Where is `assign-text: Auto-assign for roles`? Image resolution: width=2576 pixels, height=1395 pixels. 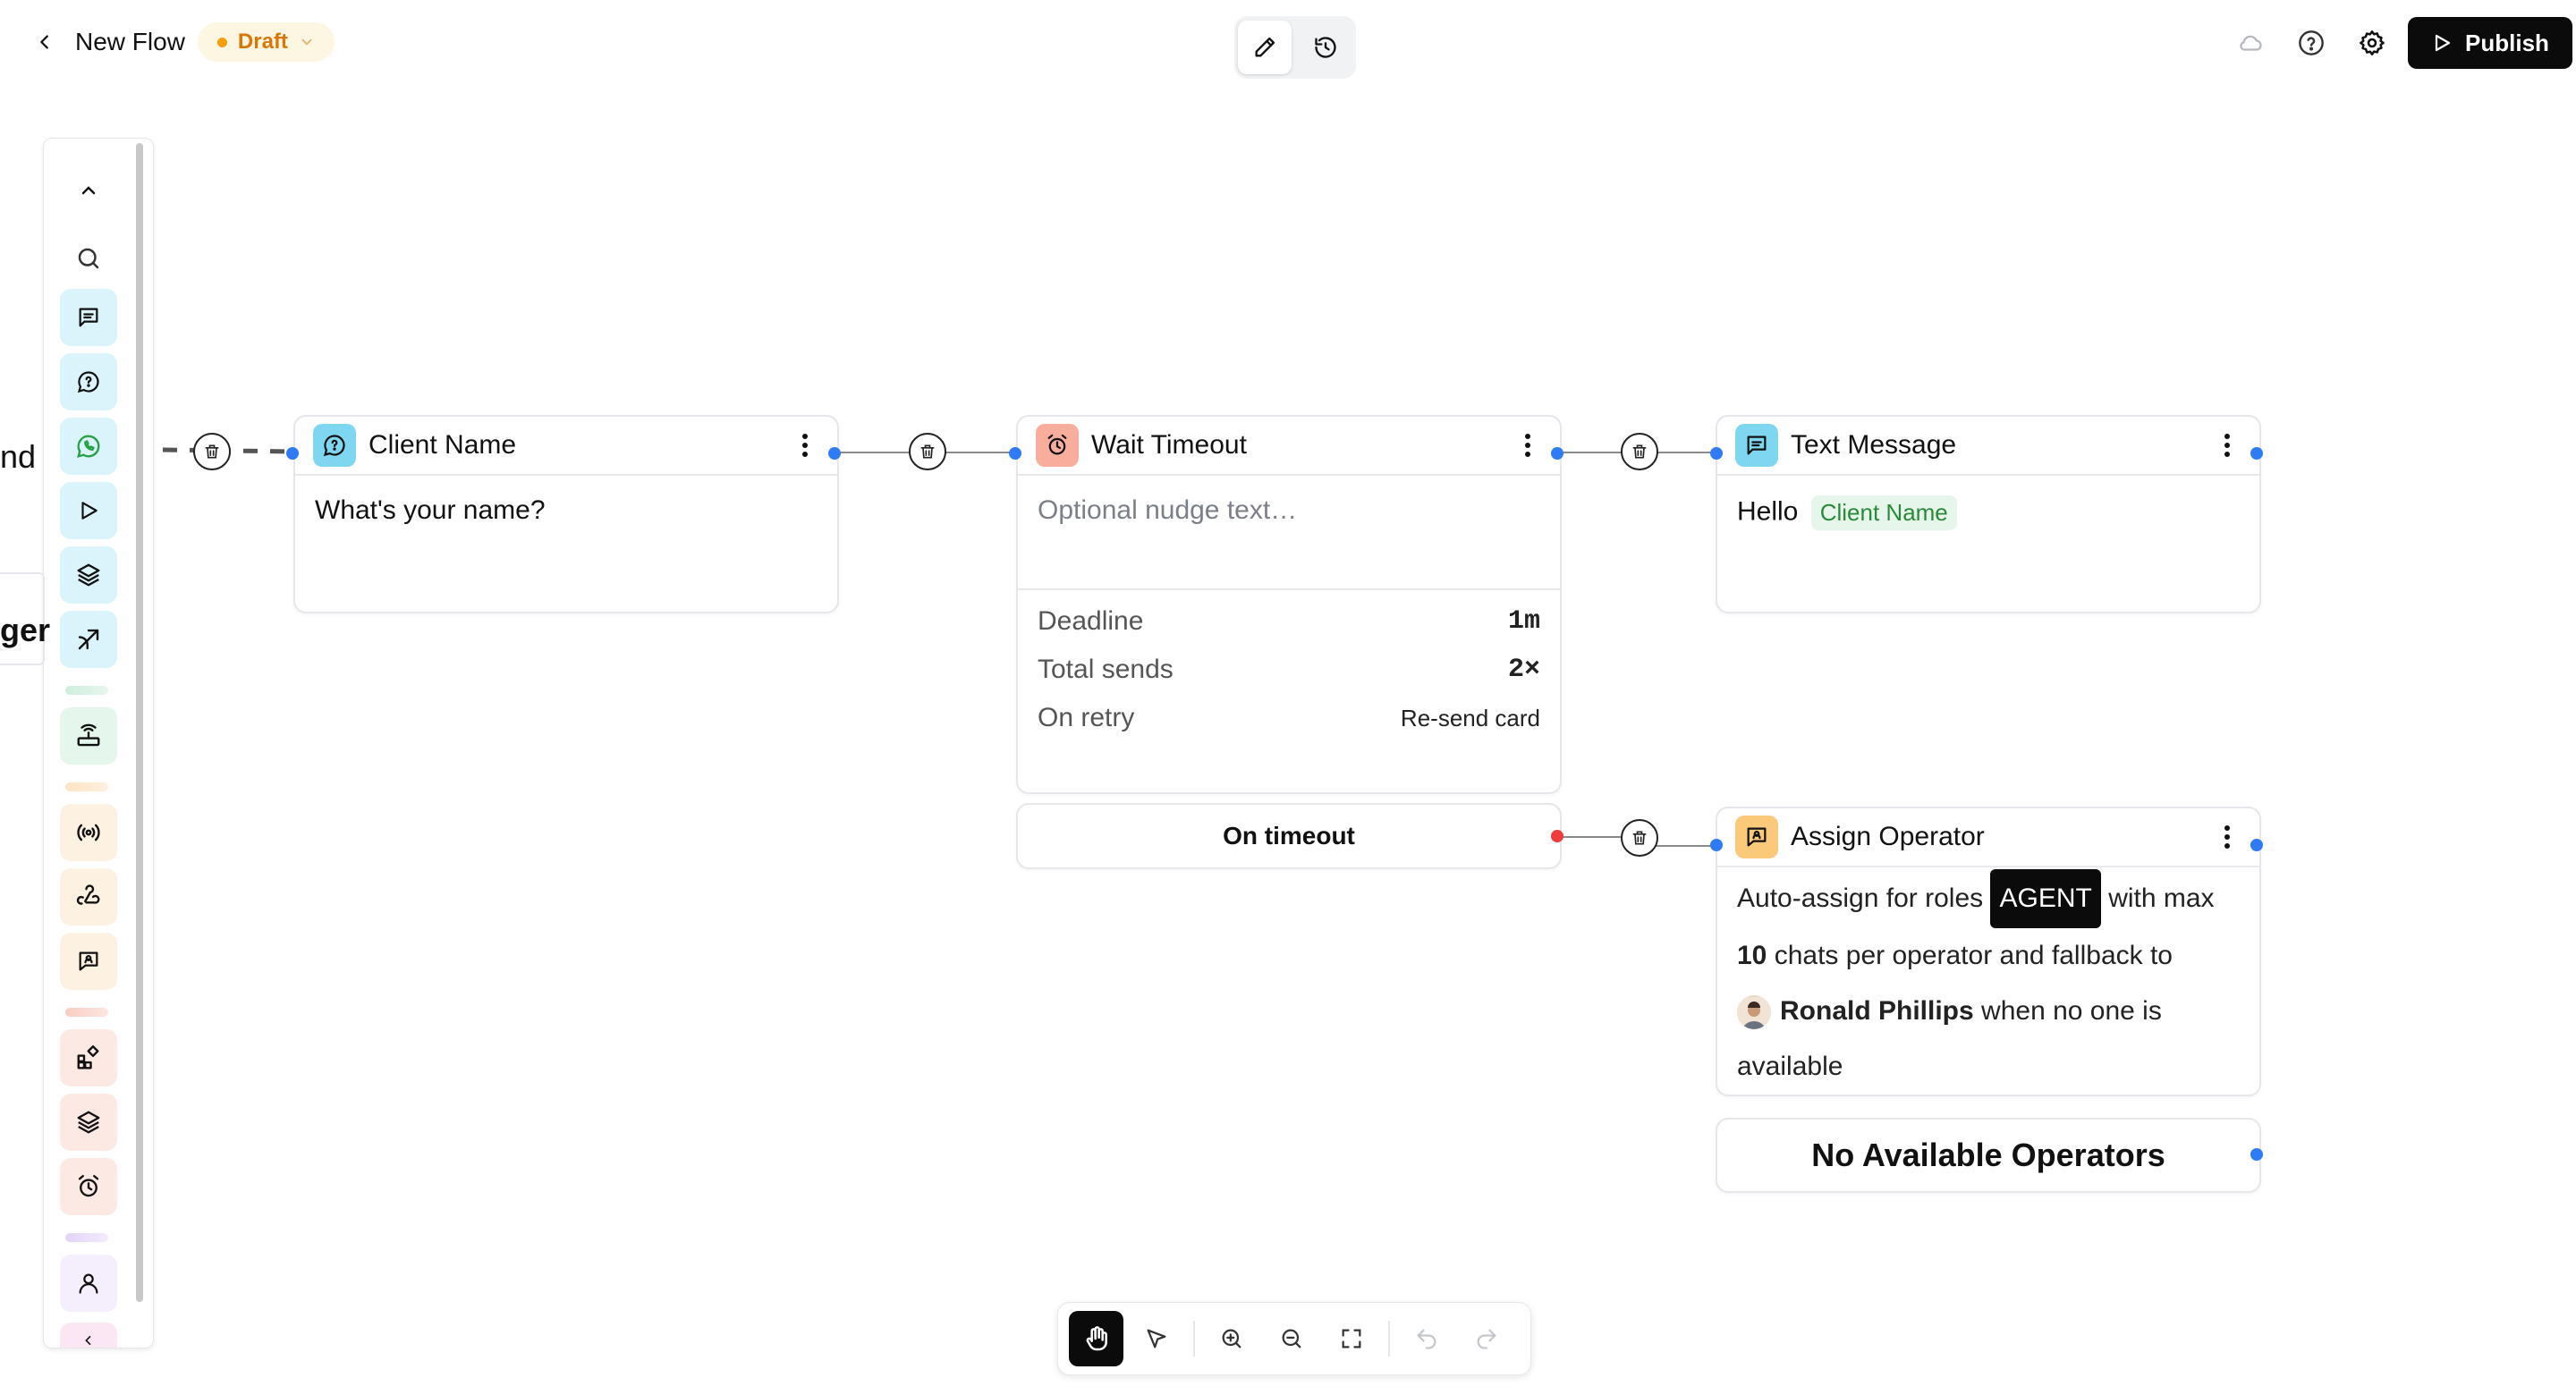
assign-text: Auto-assign for roles is located at coordinates (1860, 898).